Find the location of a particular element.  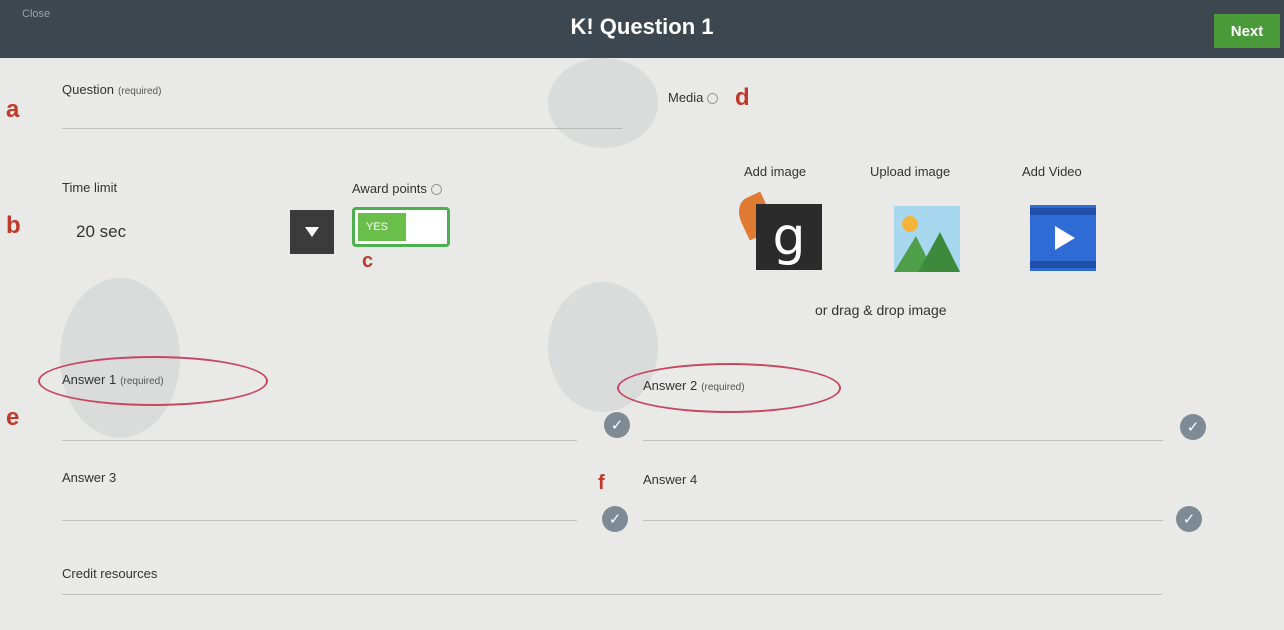

video-play-icon is located at coordinates (1063, 238).